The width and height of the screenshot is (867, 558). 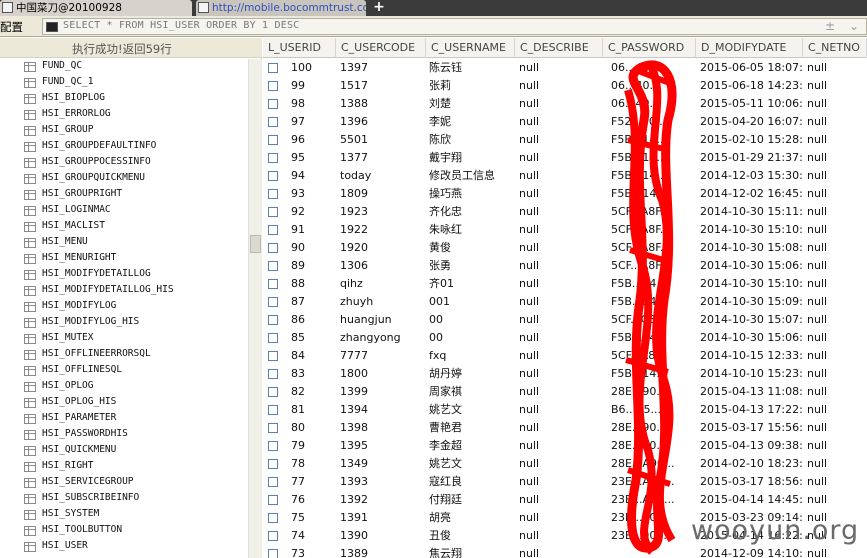 I want to click on table-list-item: HSI_MODIFYLOG_HIS, so click(x=124, y=323).